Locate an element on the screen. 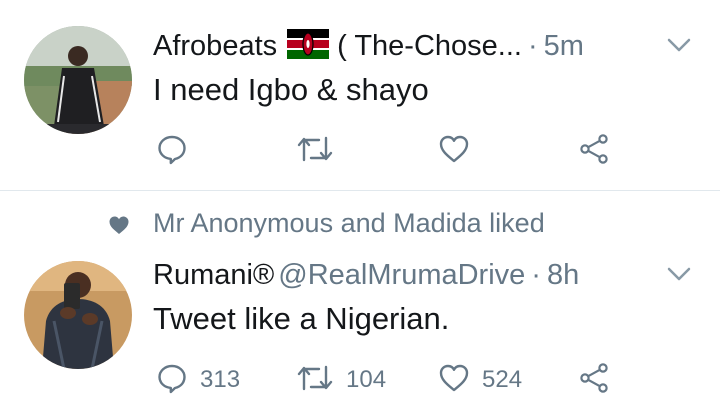  reply-count: 313 is located at coordinates (220, 379).